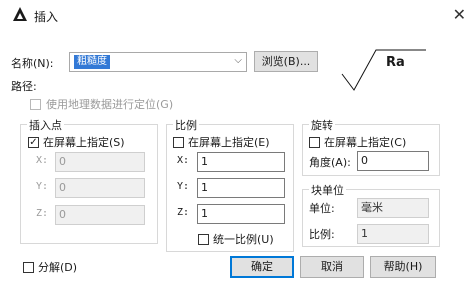  I want to click on factor-label: 比例:, so click(322, 234).